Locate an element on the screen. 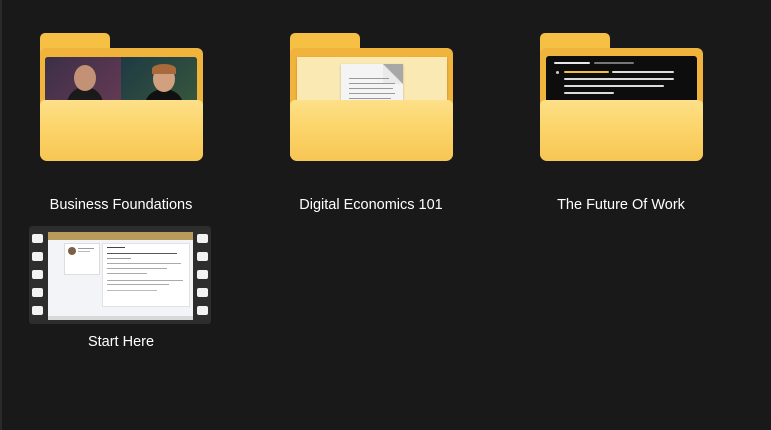 The width and height of the screenshot is (771, 430). participant-left-head is located at coordinates (85, 78).